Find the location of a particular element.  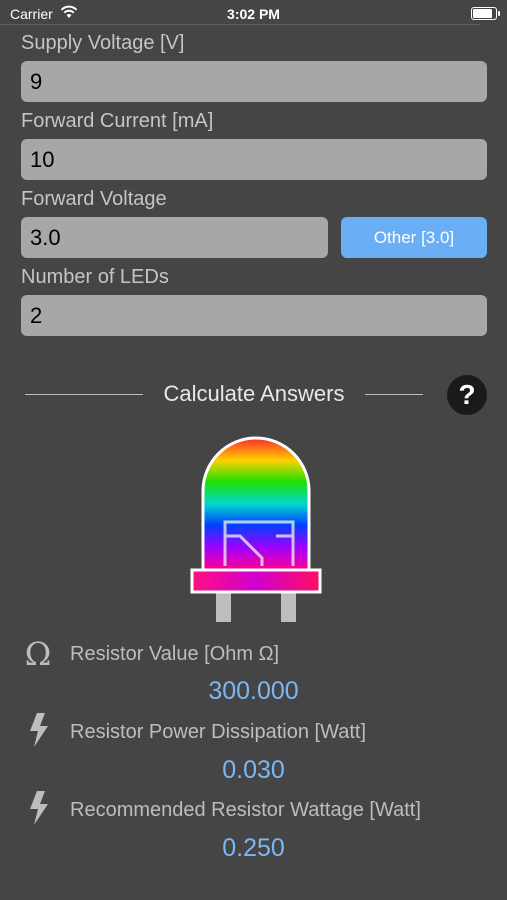

calculate-answers-button: Calculate Answers is located at coordinates (254, 394).